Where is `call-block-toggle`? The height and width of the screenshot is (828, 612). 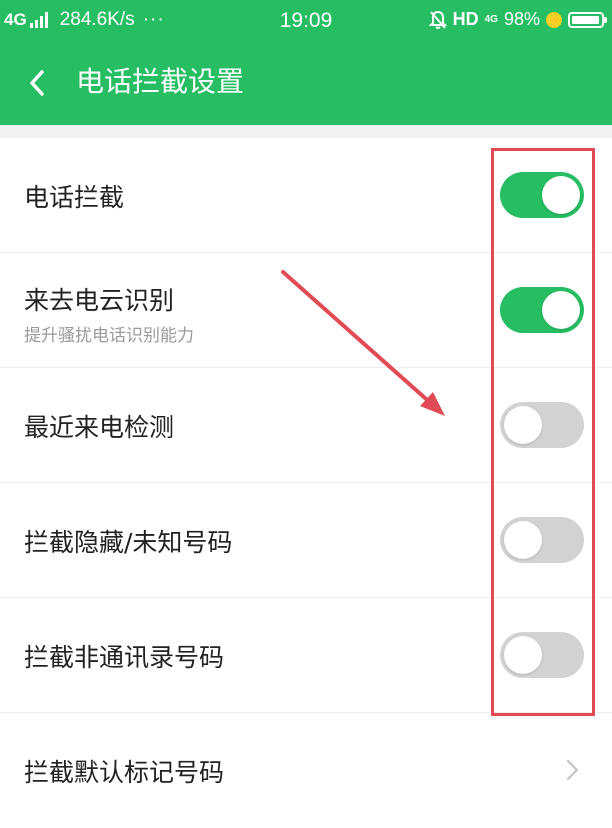 call-block-toggle is located at coordinates (542, 195).